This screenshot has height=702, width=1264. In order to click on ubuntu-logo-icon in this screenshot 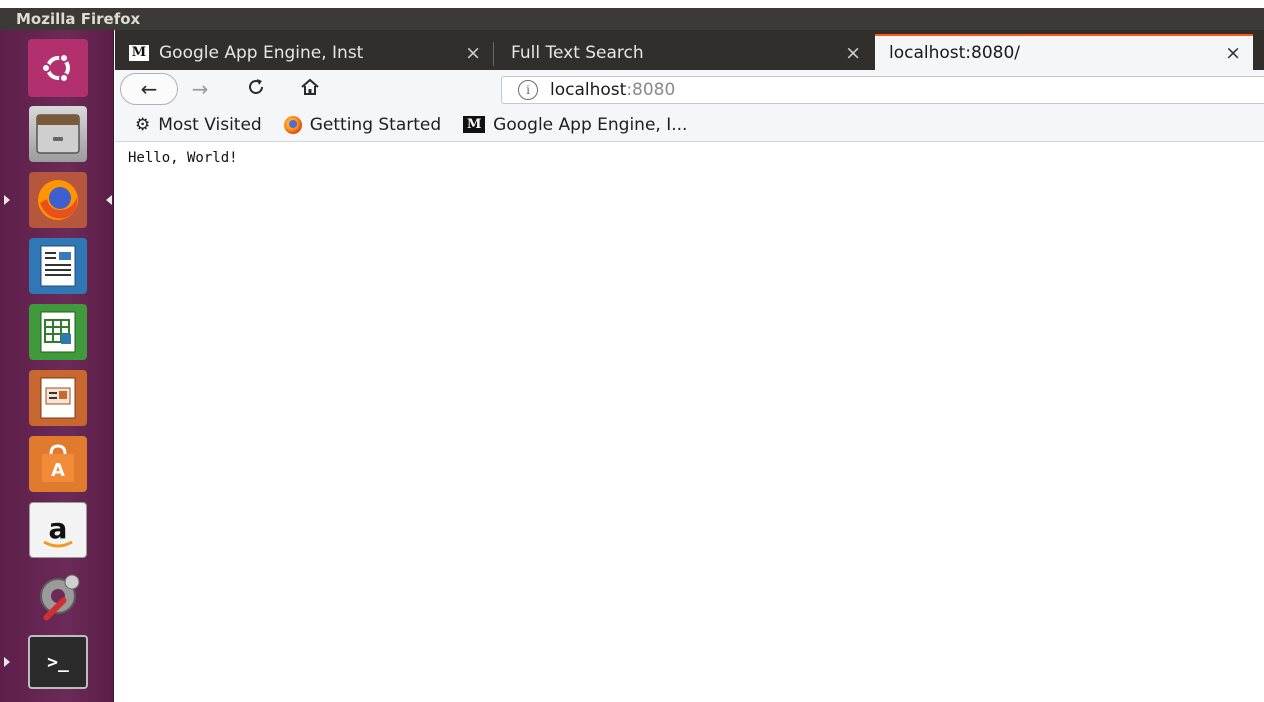, I will do `click(58, 68)`.